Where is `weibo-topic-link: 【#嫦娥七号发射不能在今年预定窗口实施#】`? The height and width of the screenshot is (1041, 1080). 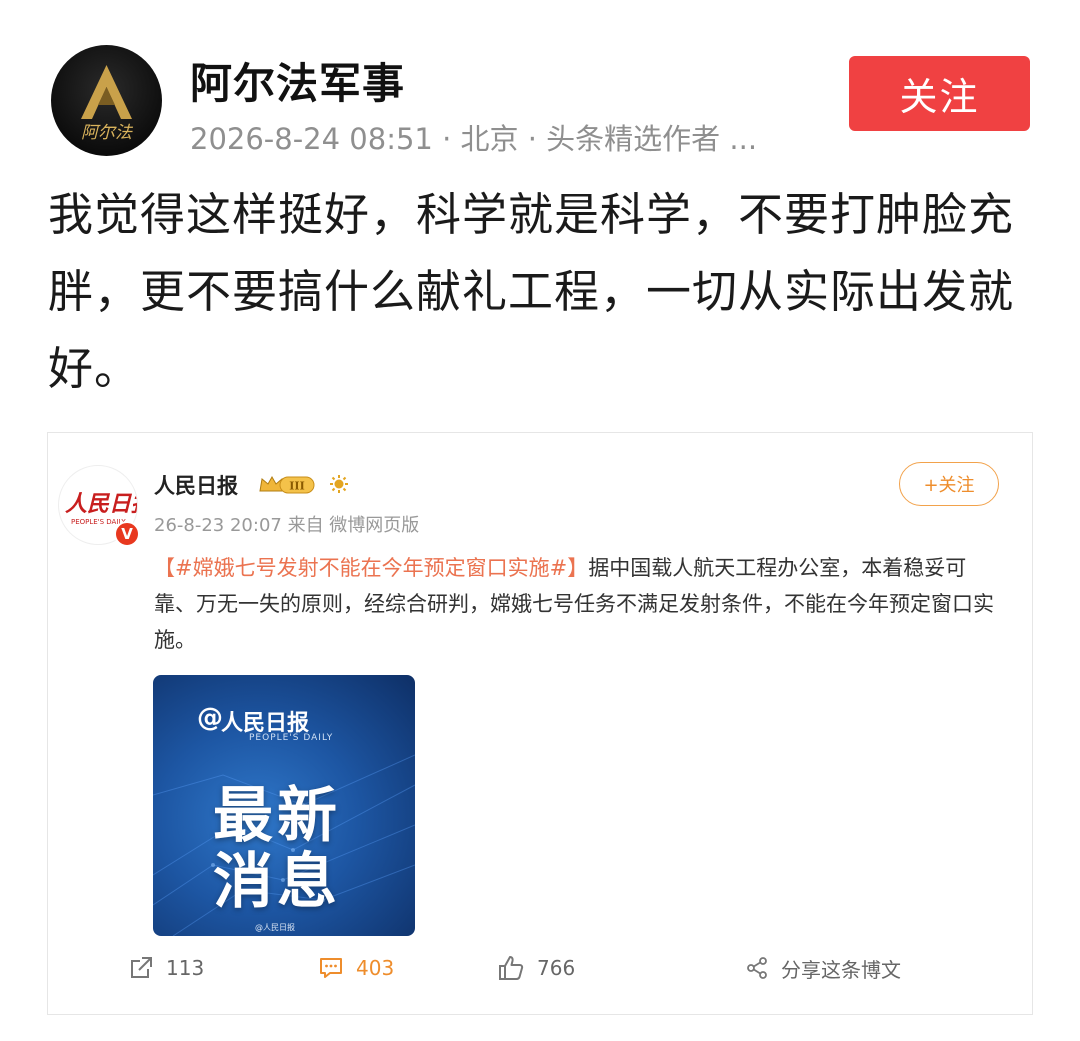
weibo-topic-link: 【#嫦娥七号发射不能在今年预定窗口实施#】 is located at coordinates (371, 568).